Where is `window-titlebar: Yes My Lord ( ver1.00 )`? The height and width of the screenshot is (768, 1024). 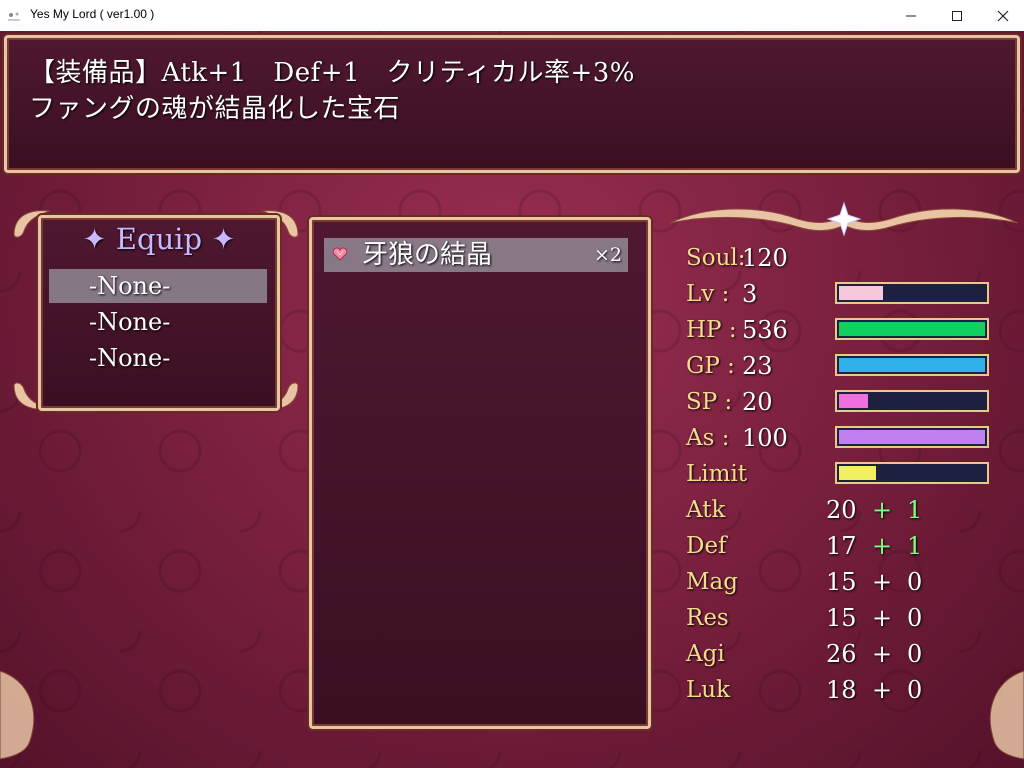
window-titlebar: Yes My Lord ( ver1.00 ) is located at coordinates (512, 16).